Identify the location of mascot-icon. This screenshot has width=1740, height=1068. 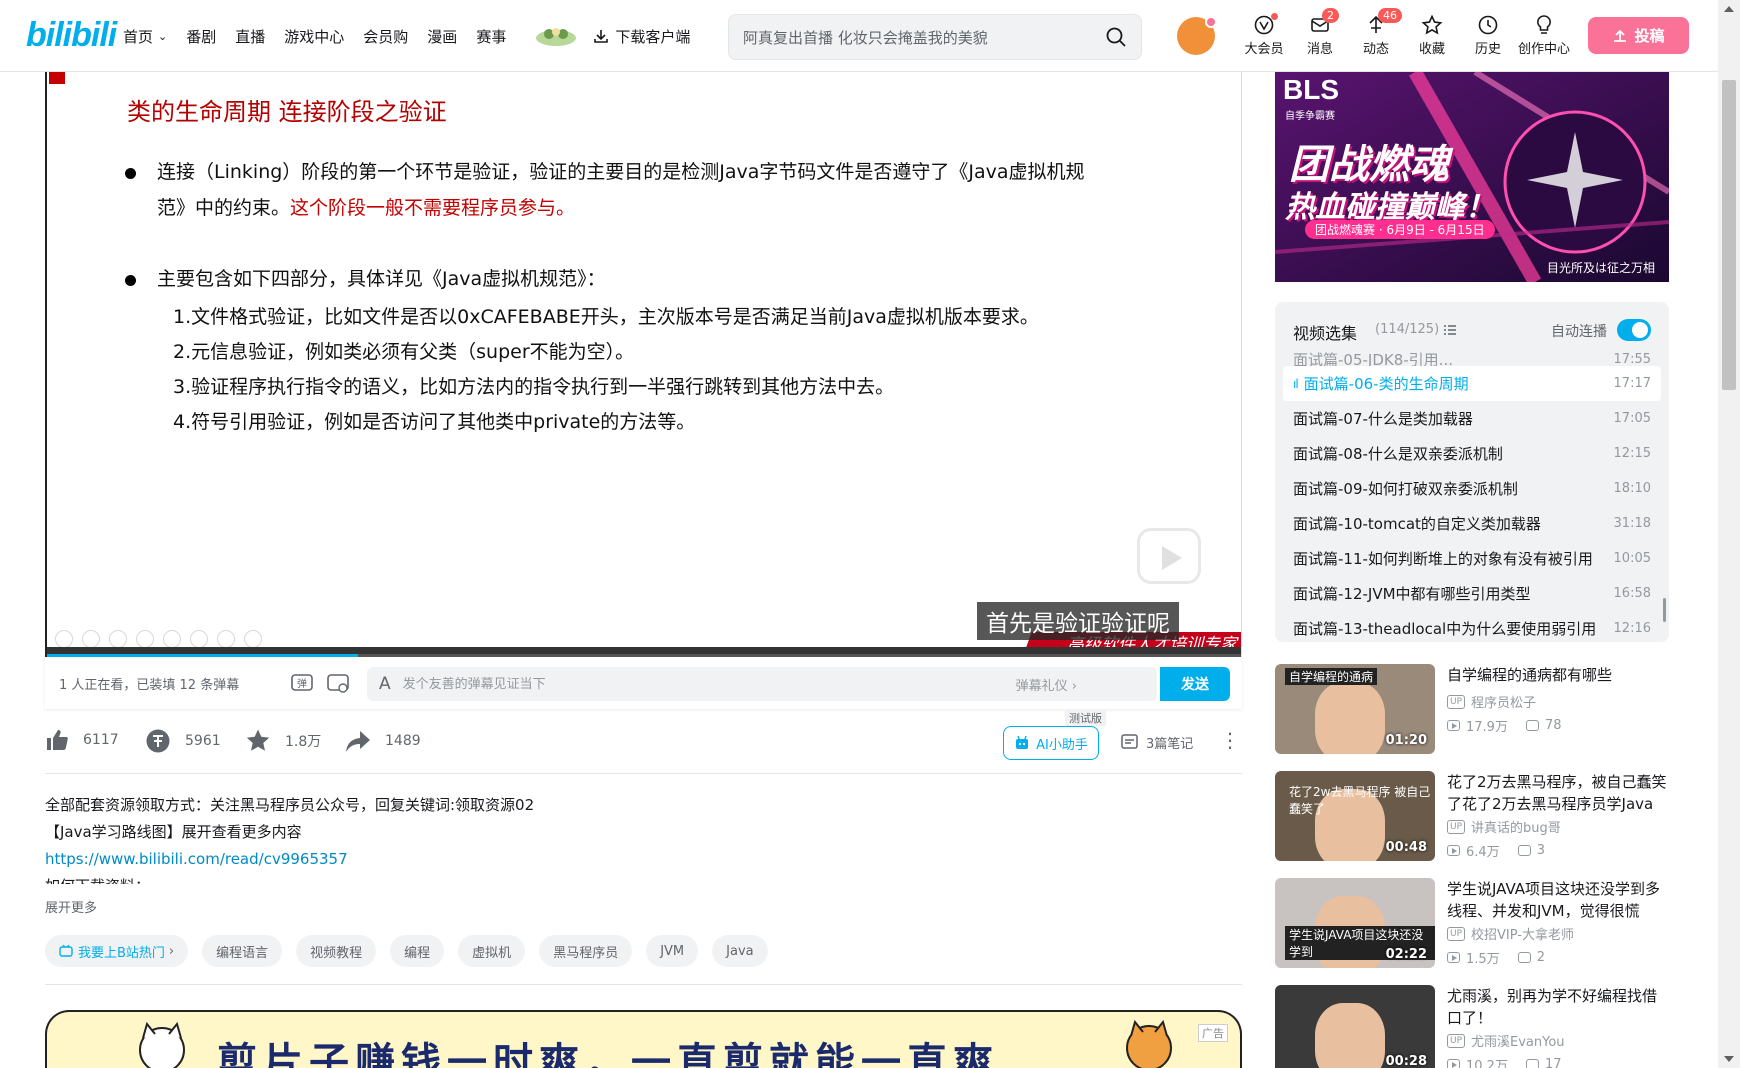
(556, 36).